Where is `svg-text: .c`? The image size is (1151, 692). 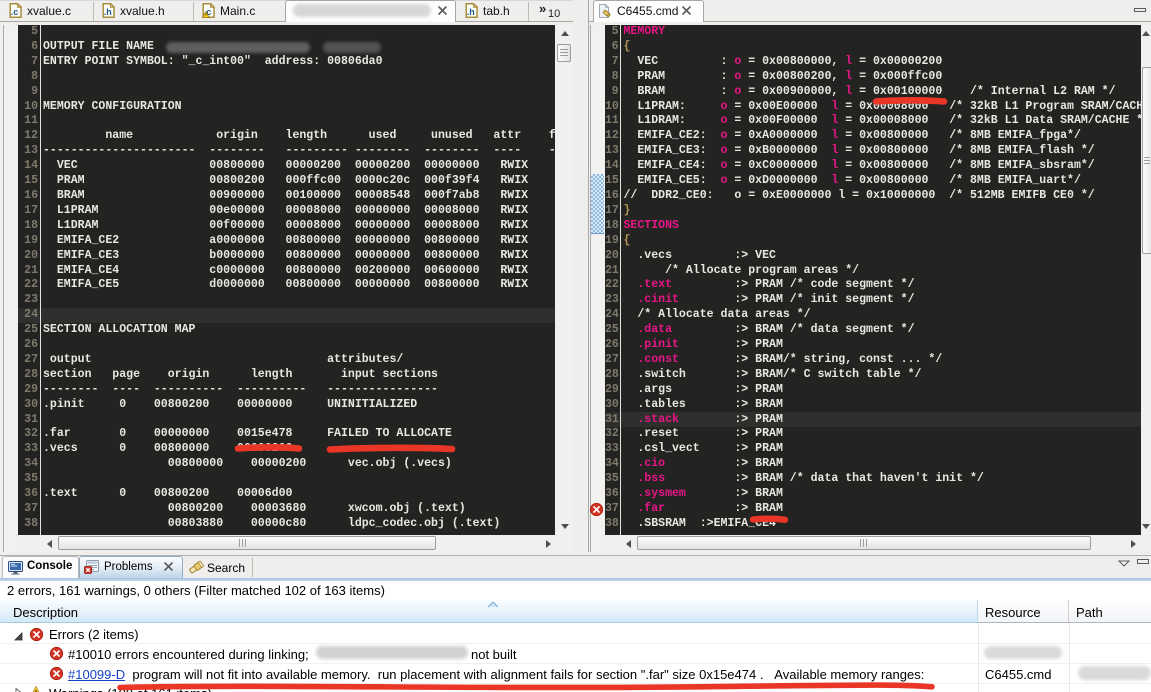 svg-text: .c is located at coordinates (15, 12).